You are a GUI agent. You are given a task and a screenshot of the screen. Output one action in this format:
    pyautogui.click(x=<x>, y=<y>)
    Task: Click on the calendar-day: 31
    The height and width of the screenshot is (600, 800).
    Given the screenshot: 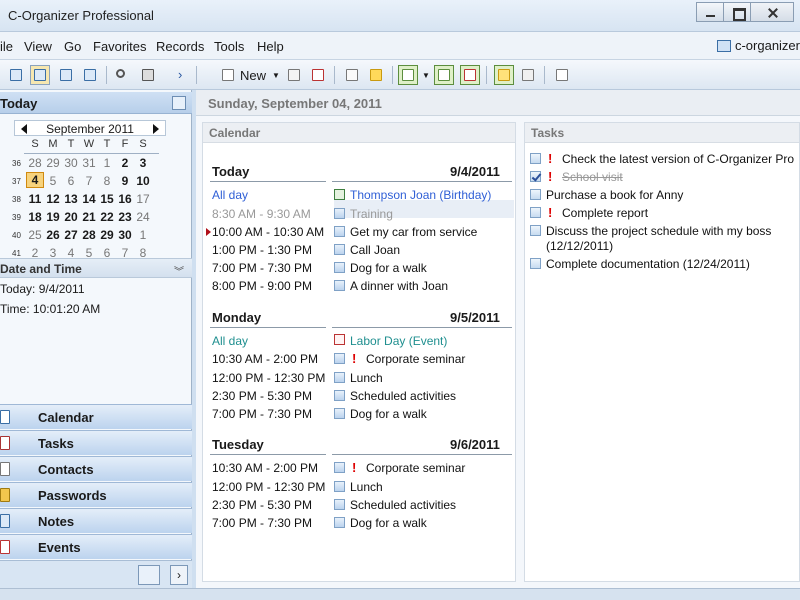 What is the action you would take?
    pyautogui.click(x=89, y=163)
    